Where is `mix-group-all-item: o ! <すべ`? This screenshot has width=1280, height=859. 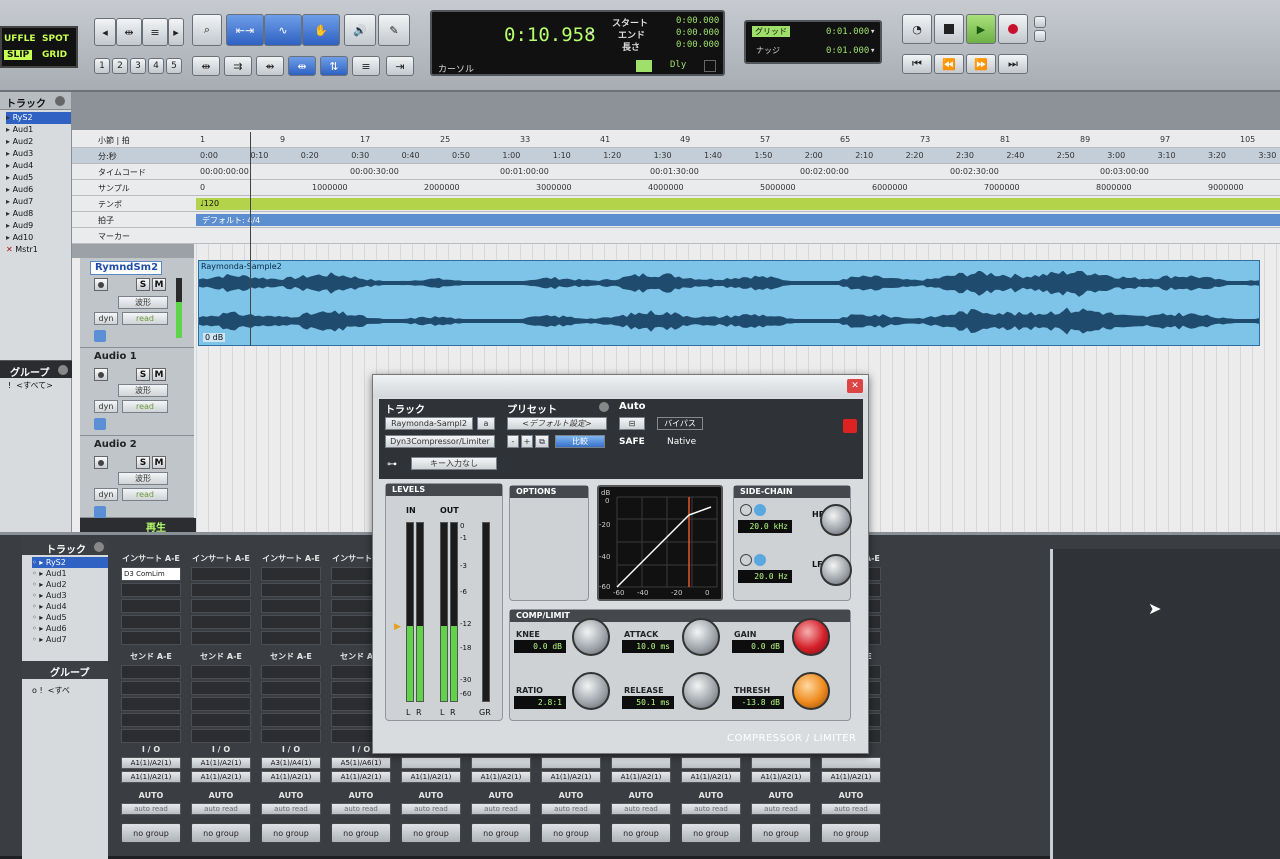 mix-group-all-item: o ! <すべ is located at coordinates (51, 690).